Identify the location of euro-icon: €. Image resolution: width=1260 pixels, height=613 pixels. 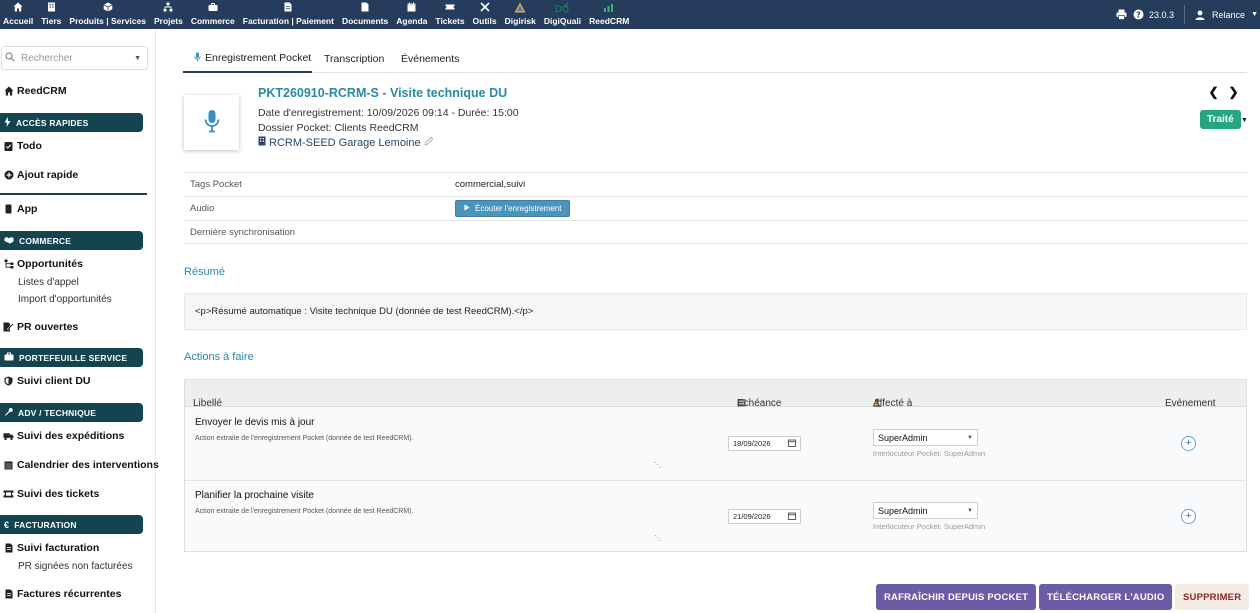
(7, 524).